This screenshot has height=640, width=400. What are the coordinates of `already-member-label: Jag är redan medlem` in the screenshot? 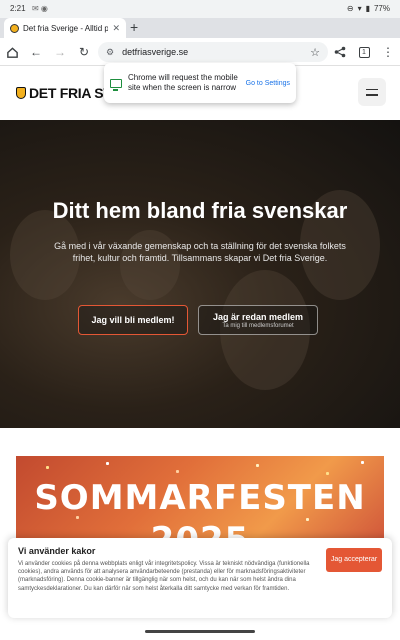 It's located at (258, 316).